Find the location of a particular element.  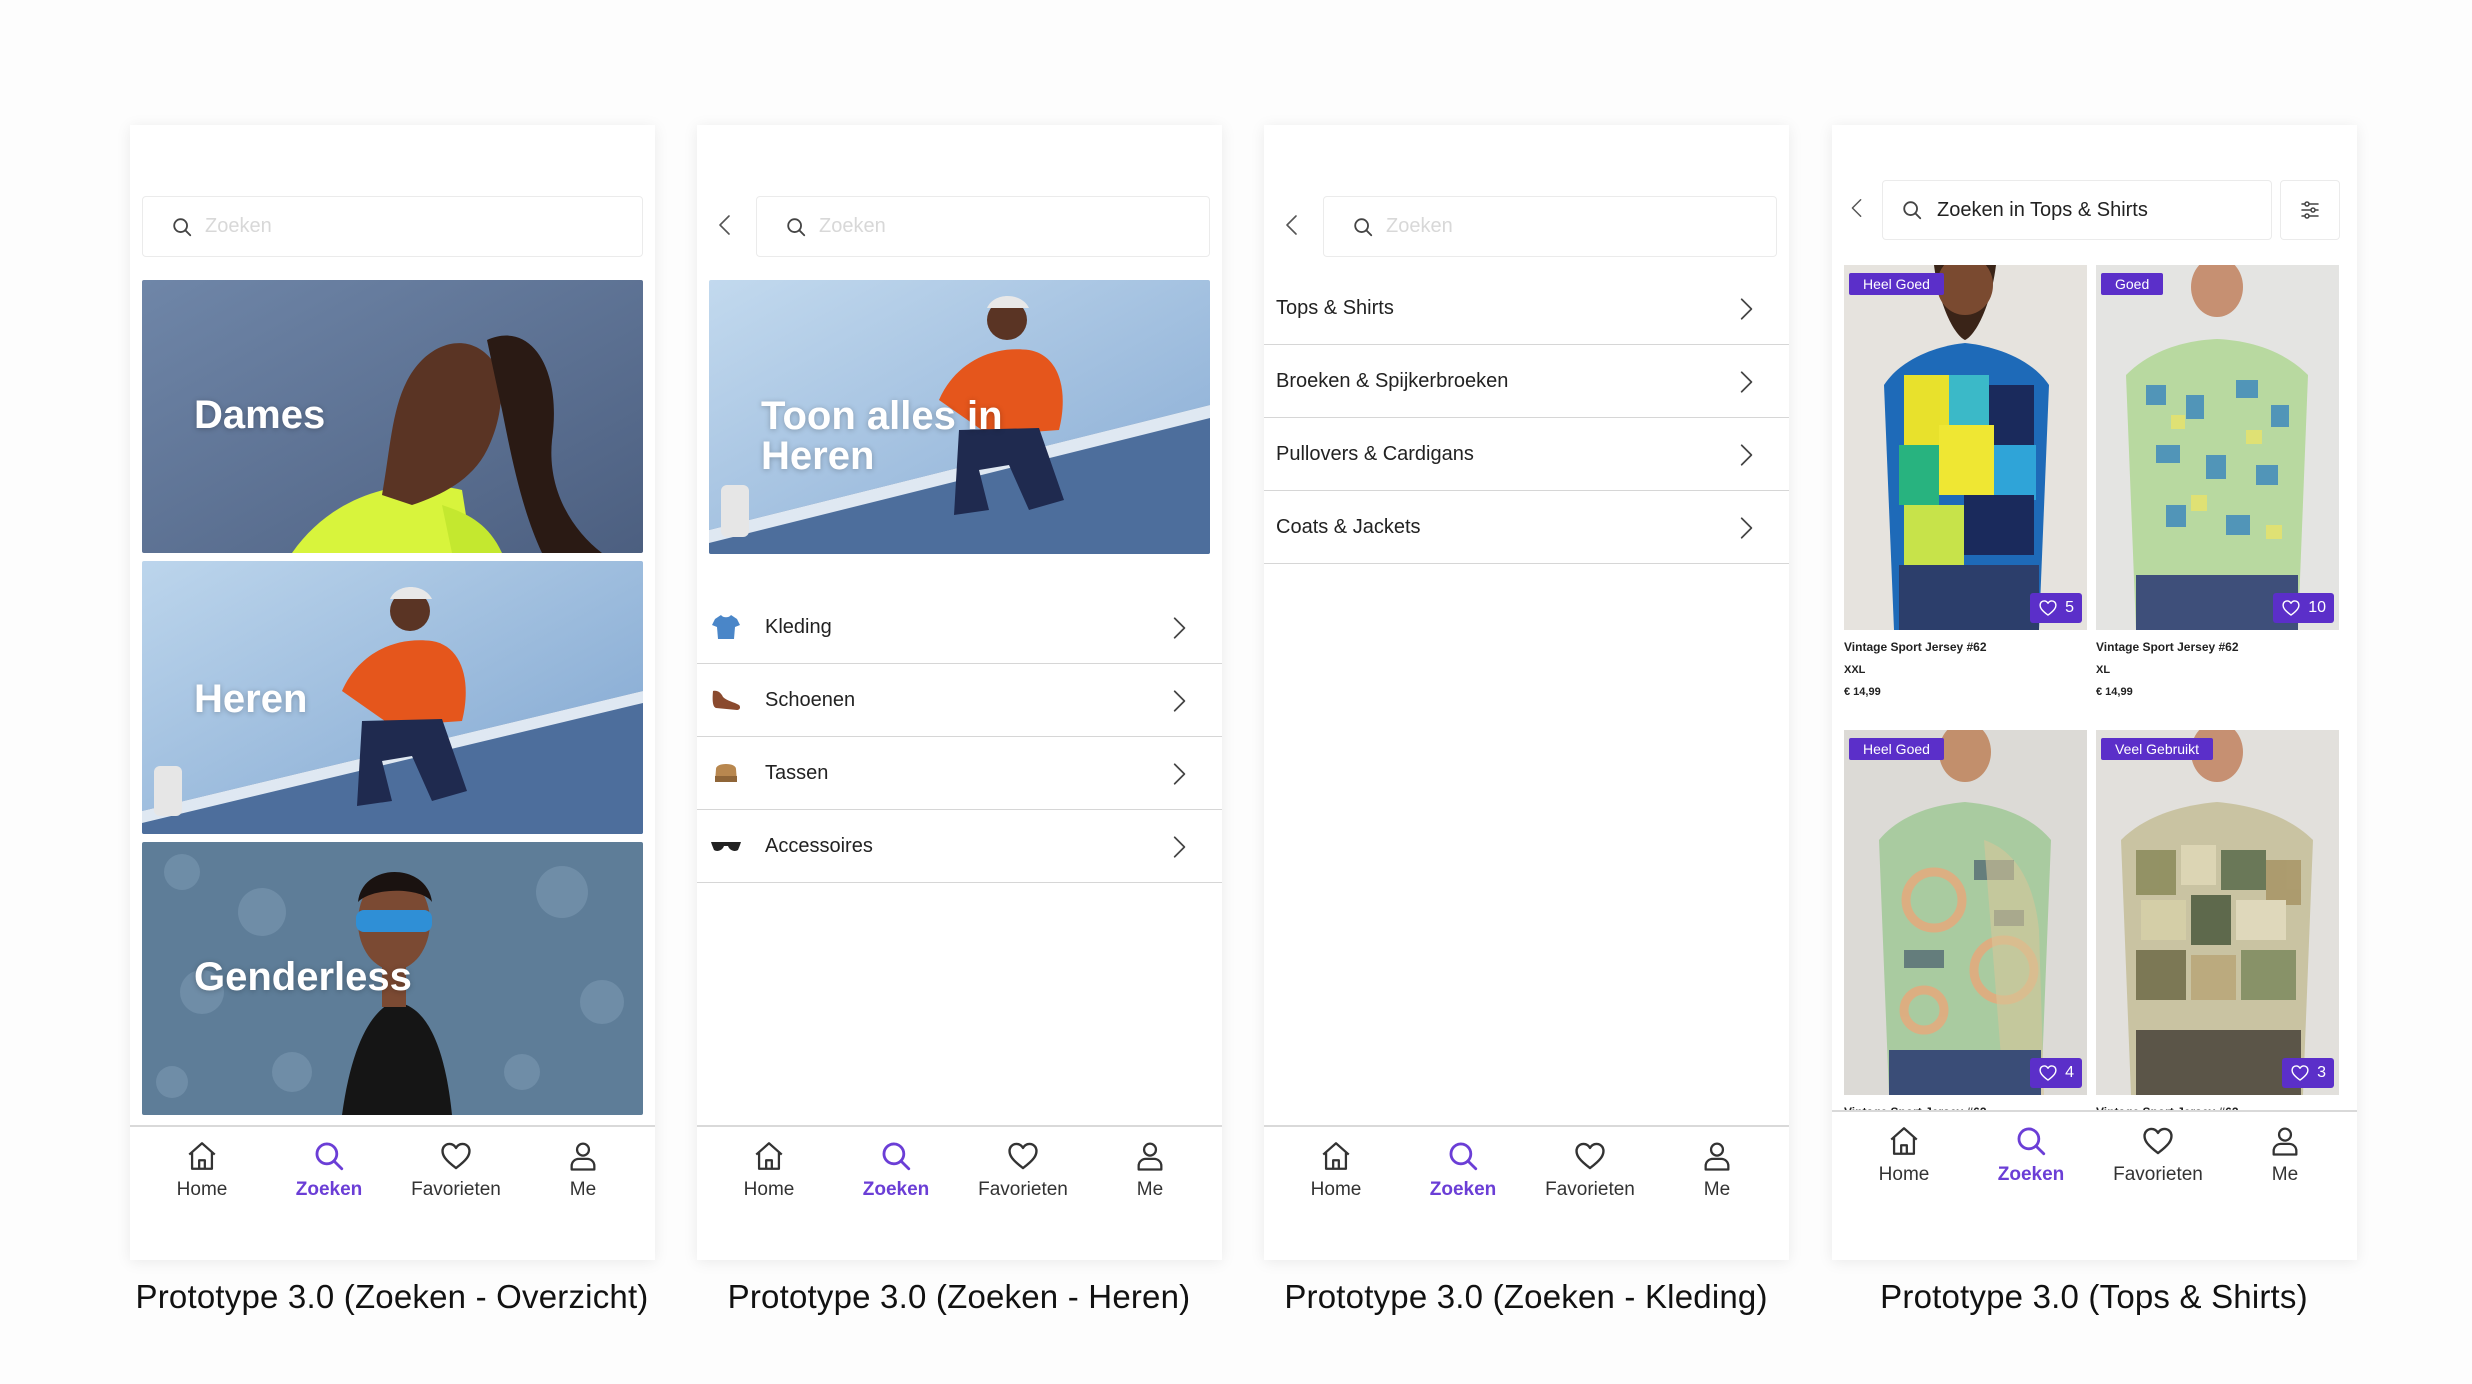

product-card: Veel Gebruikt 3 Vintage Sport Jersey #62 is located at coordinates (2217, 924).